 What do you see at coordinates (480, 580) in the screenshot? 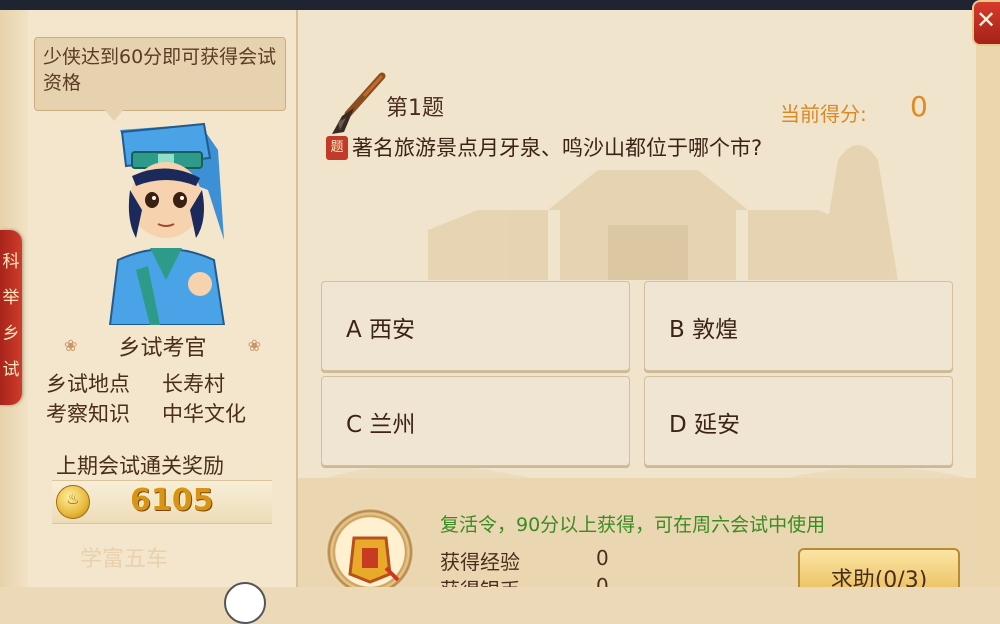
I see `silver-label: 获得银币` at bounding box center [480, 580].